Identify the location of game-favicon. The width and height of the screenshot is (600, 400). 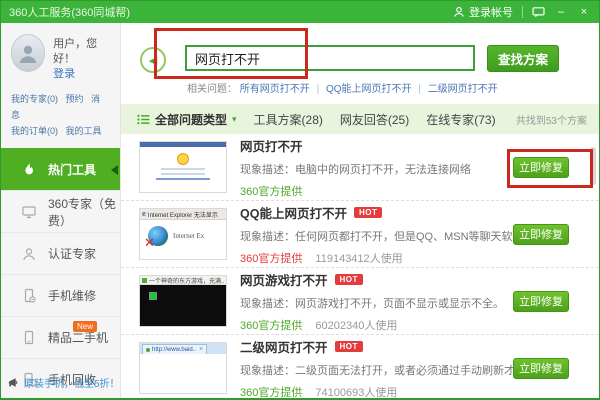
(144, 280).